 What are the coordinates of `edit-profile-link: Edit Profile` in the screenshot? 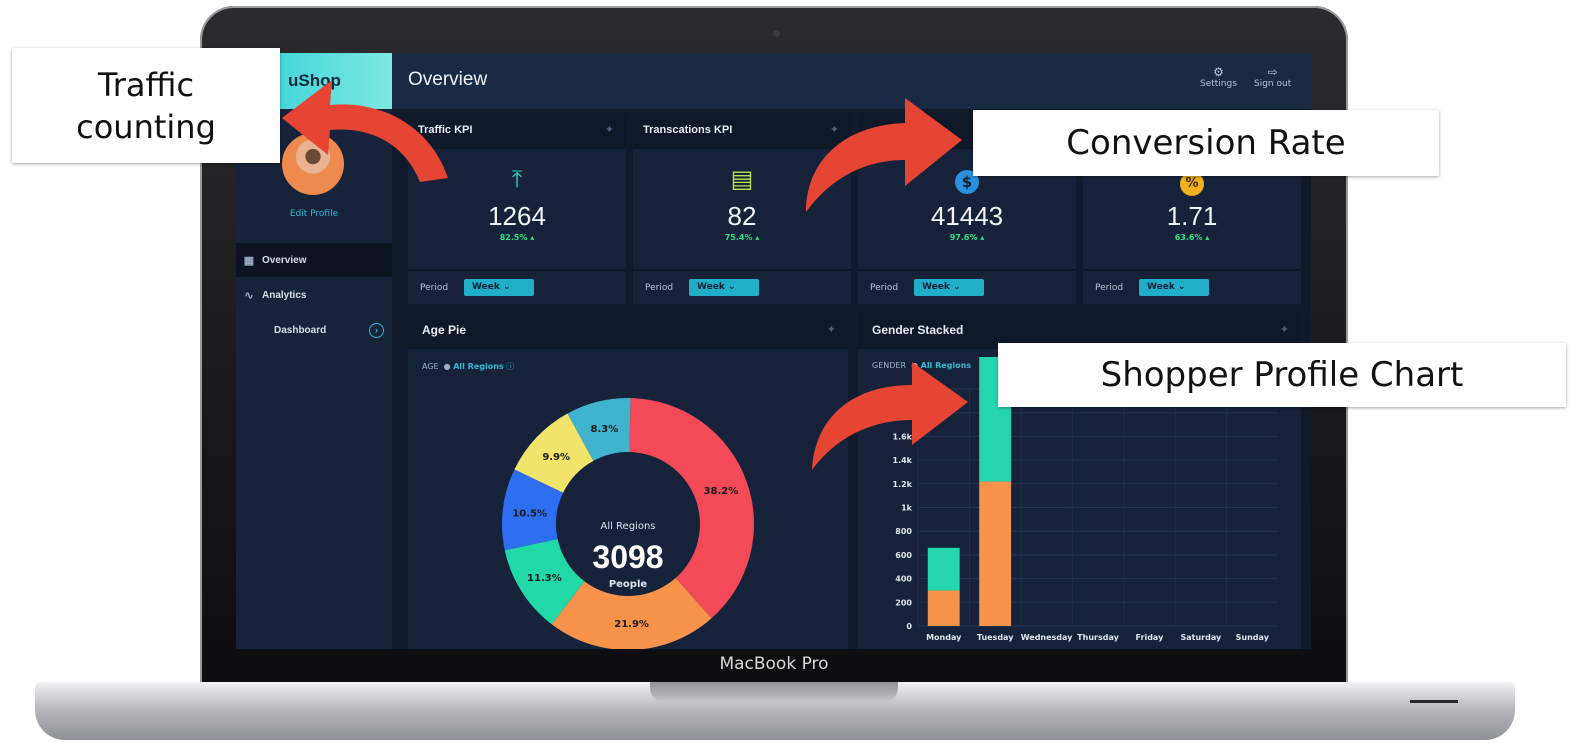 It's located at (314, 214).